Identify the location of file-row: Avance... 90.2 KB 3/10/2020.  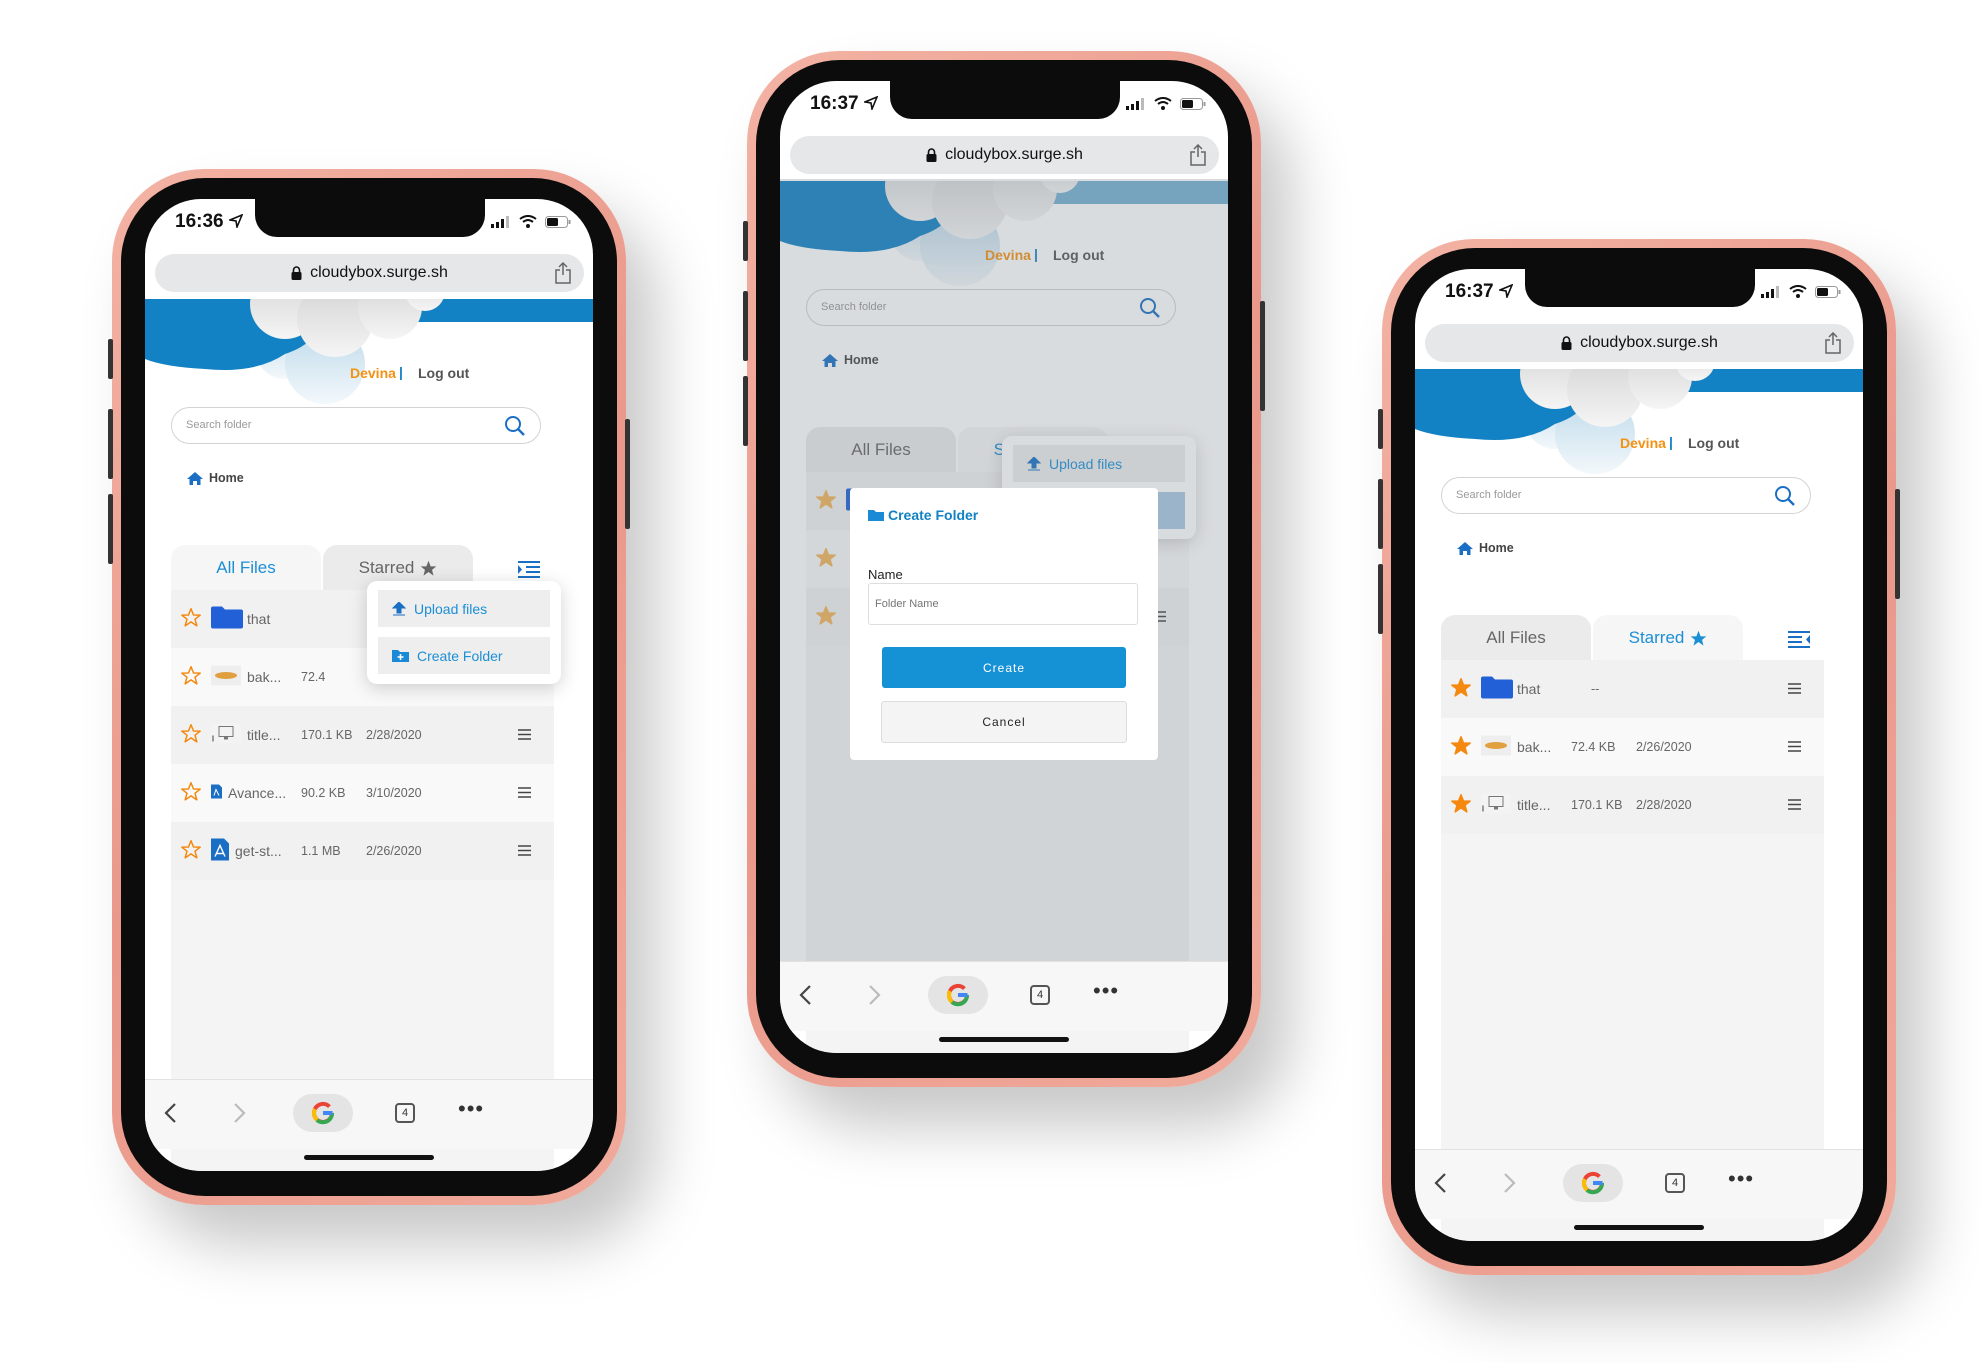
(362, 793).